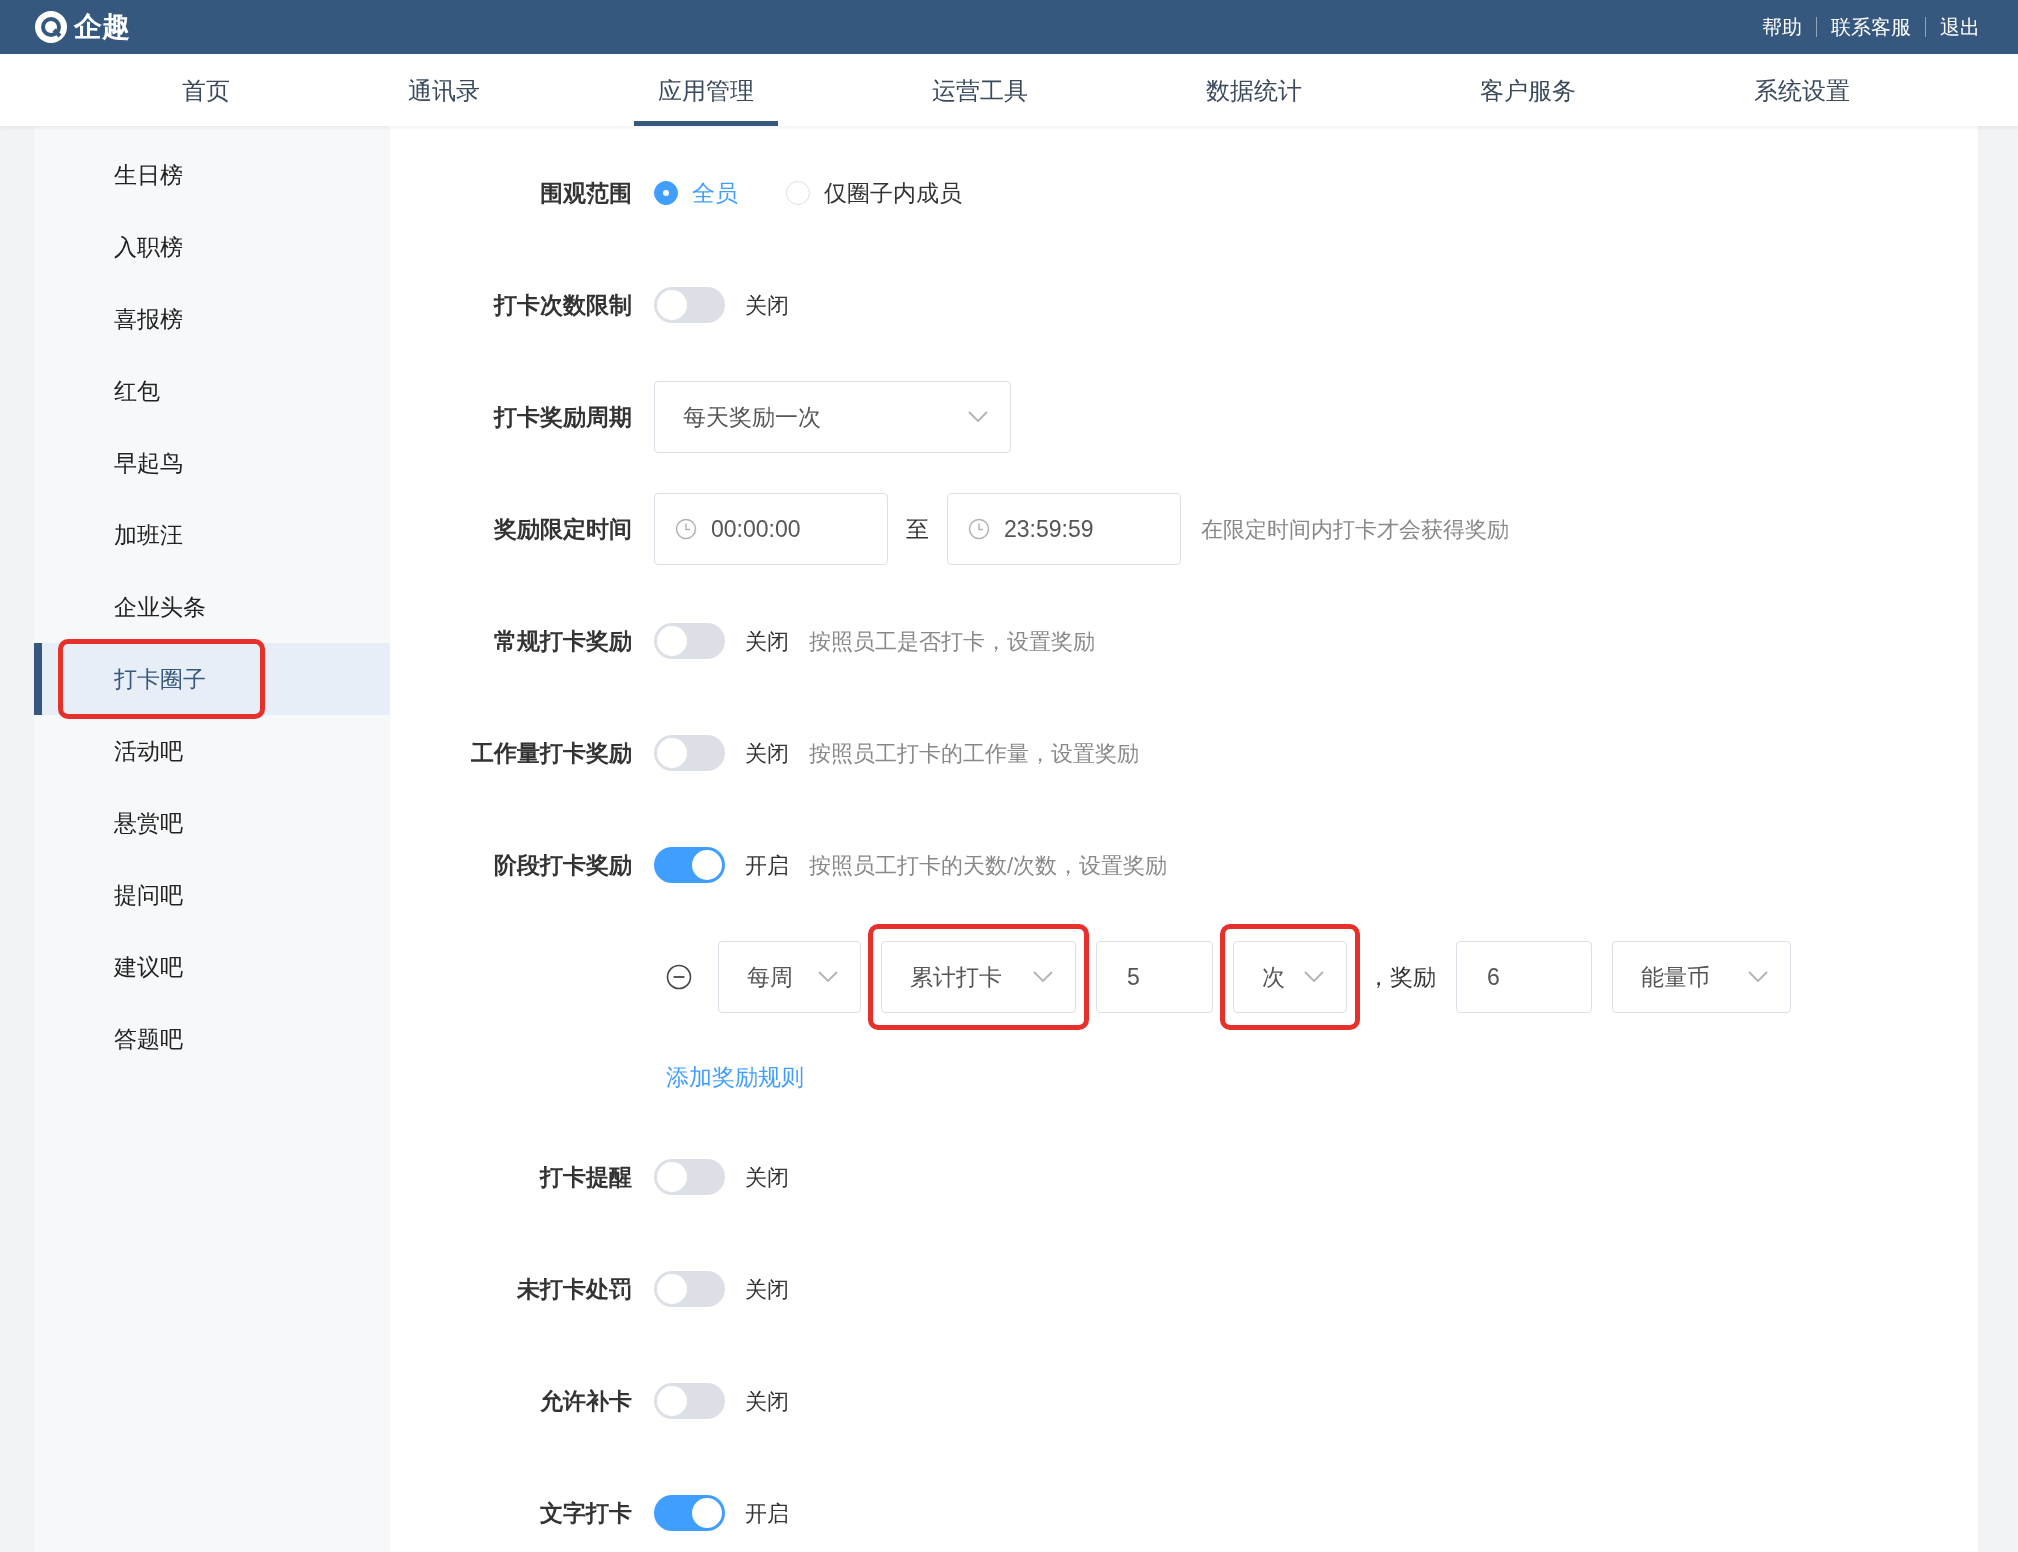 The width and height of the screenshot is (2018, 1552). Describe the element at coordinates (563, 641) in the screenshot. I see `field-label: 常规打卡奖励` at that location.